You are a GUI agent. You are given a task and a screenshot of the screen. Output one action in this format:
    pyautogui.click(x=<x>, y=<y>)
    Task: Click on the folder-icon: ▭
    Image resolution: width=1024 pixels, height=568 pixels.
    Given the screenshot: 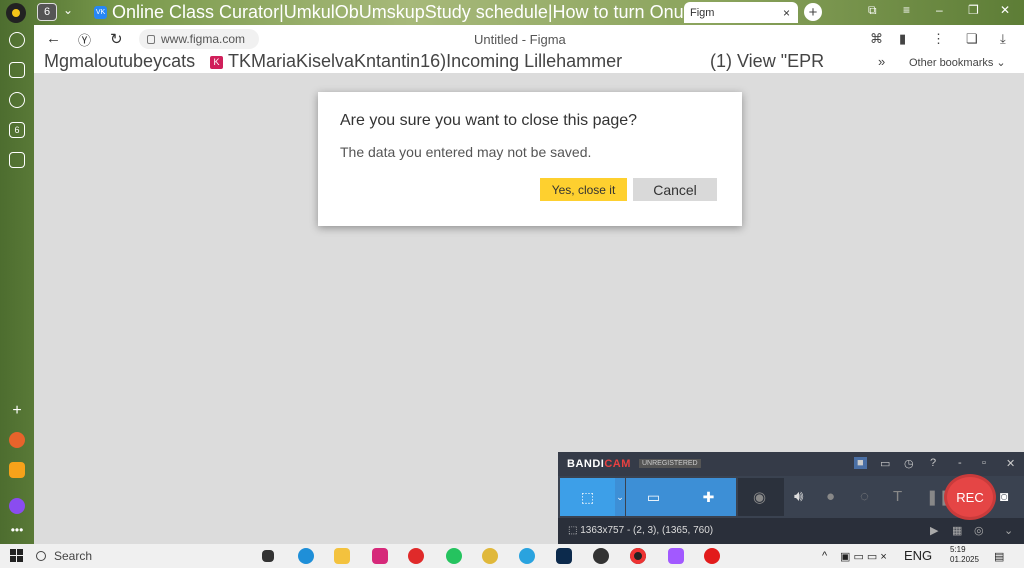 What is the action you would take?
    pyautogui.click(x=885, y=463)
    